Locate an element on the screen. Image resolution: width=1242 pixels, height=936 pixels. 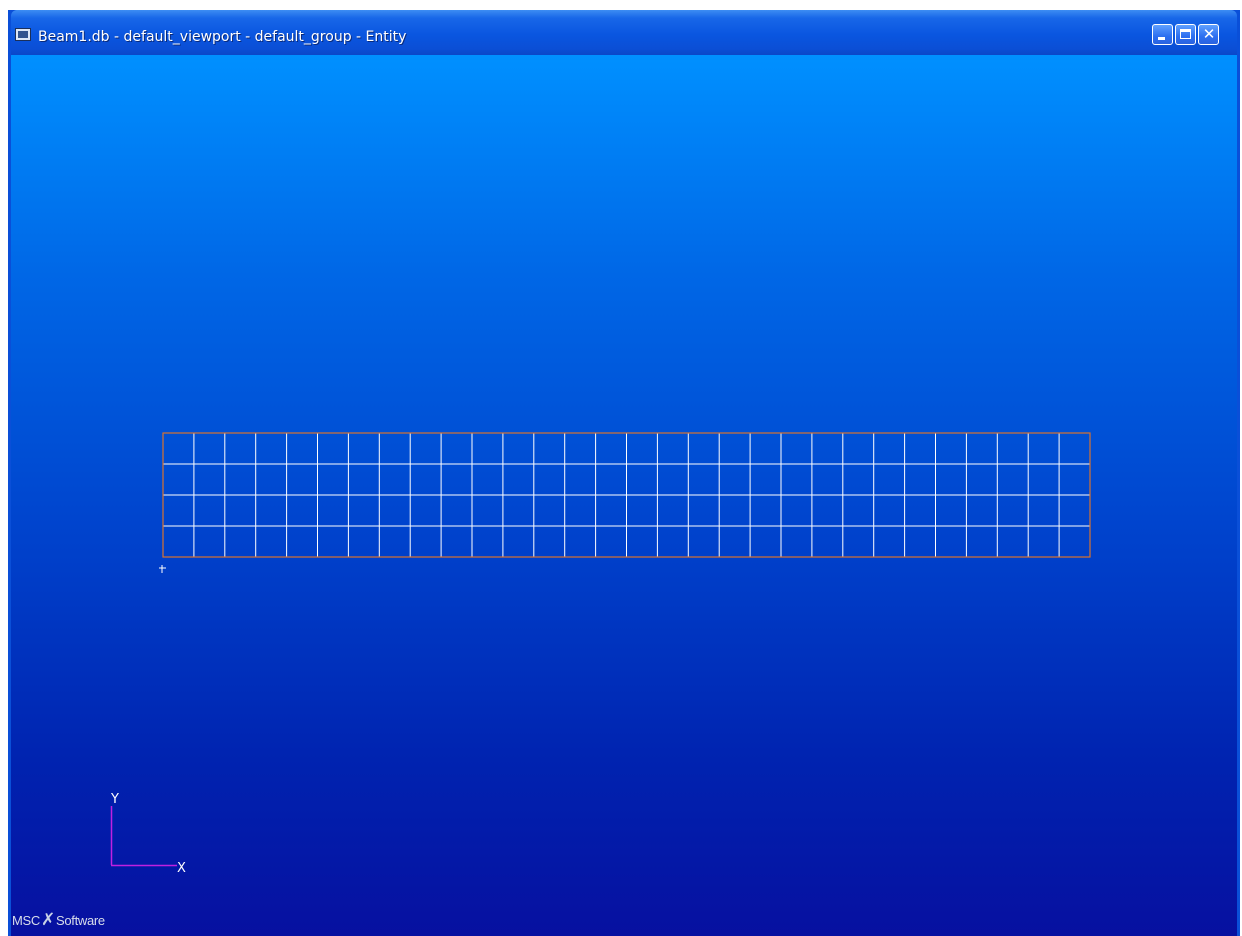
maximize-icon is located at coordinates (1185, 34).